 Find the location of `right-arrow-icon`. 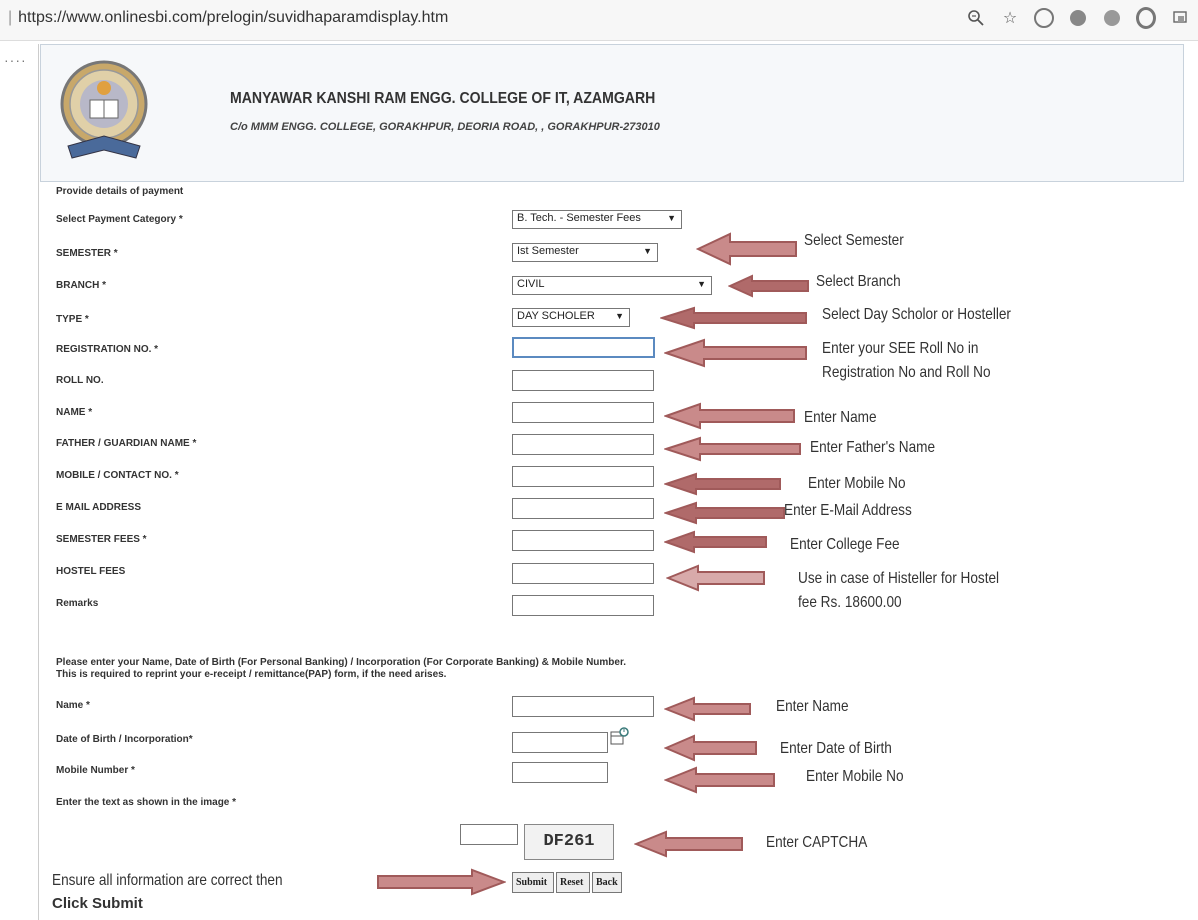

right-arrow-icon is located at coordinates (441, 882).